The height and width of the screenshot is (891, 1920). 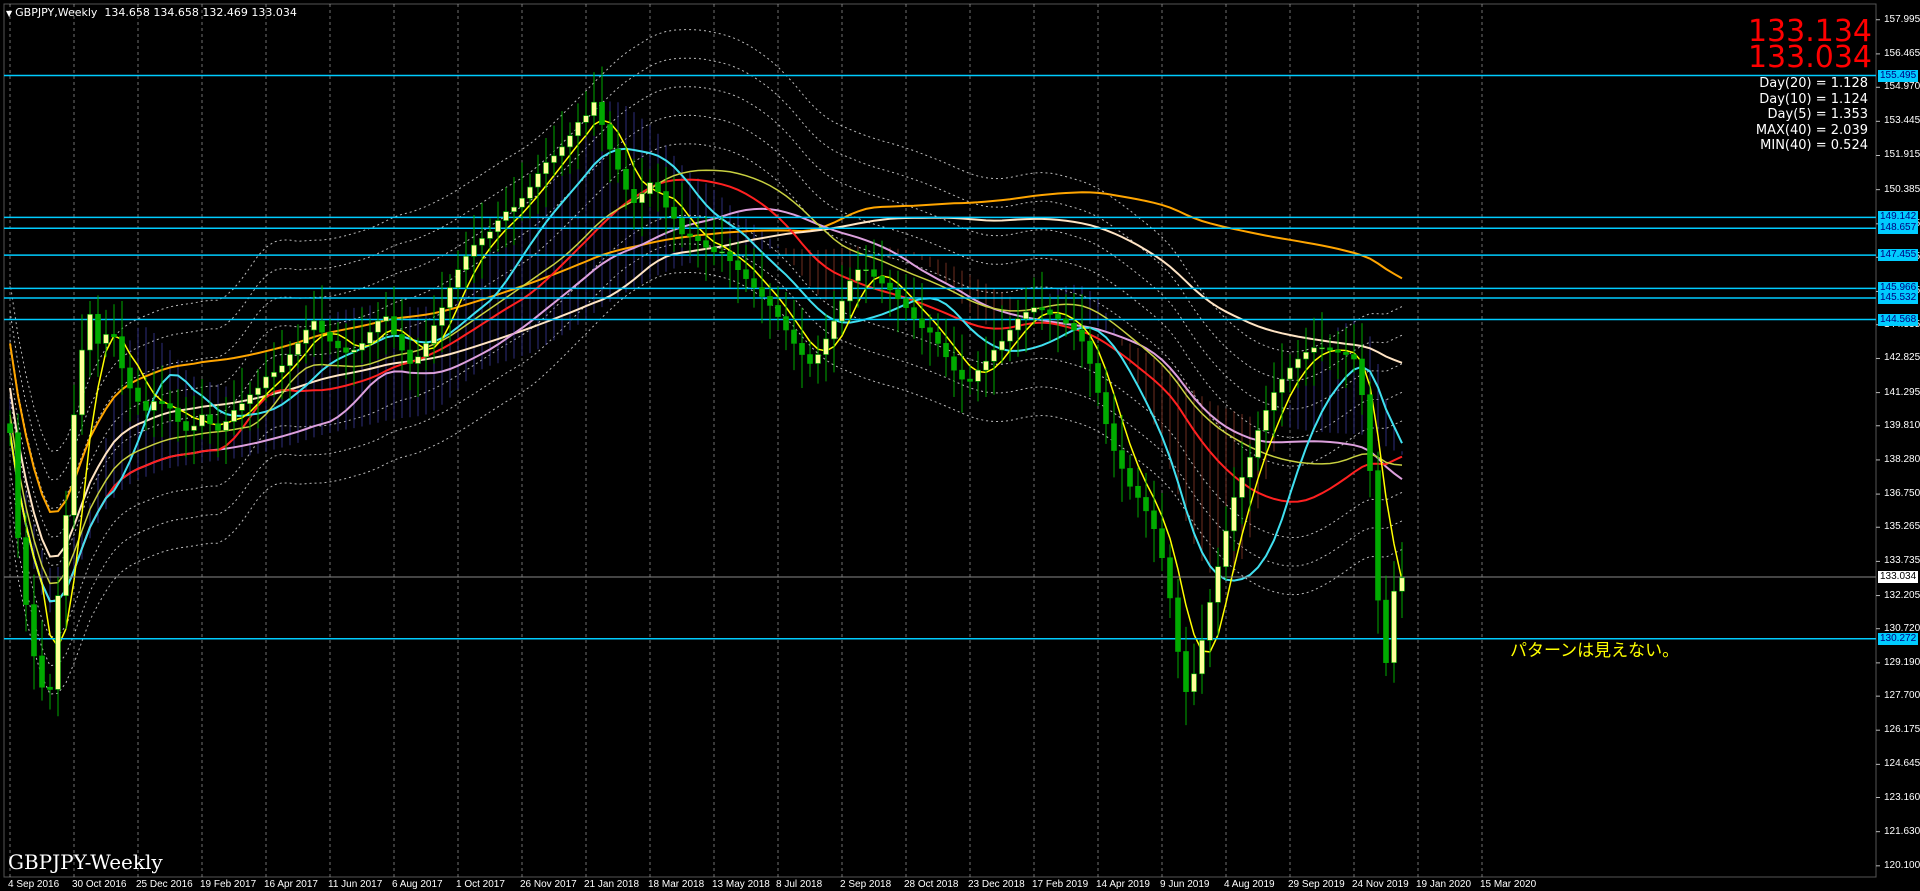 I want to click on price-tick-label: 123.160, so click(x=1902, y=797).